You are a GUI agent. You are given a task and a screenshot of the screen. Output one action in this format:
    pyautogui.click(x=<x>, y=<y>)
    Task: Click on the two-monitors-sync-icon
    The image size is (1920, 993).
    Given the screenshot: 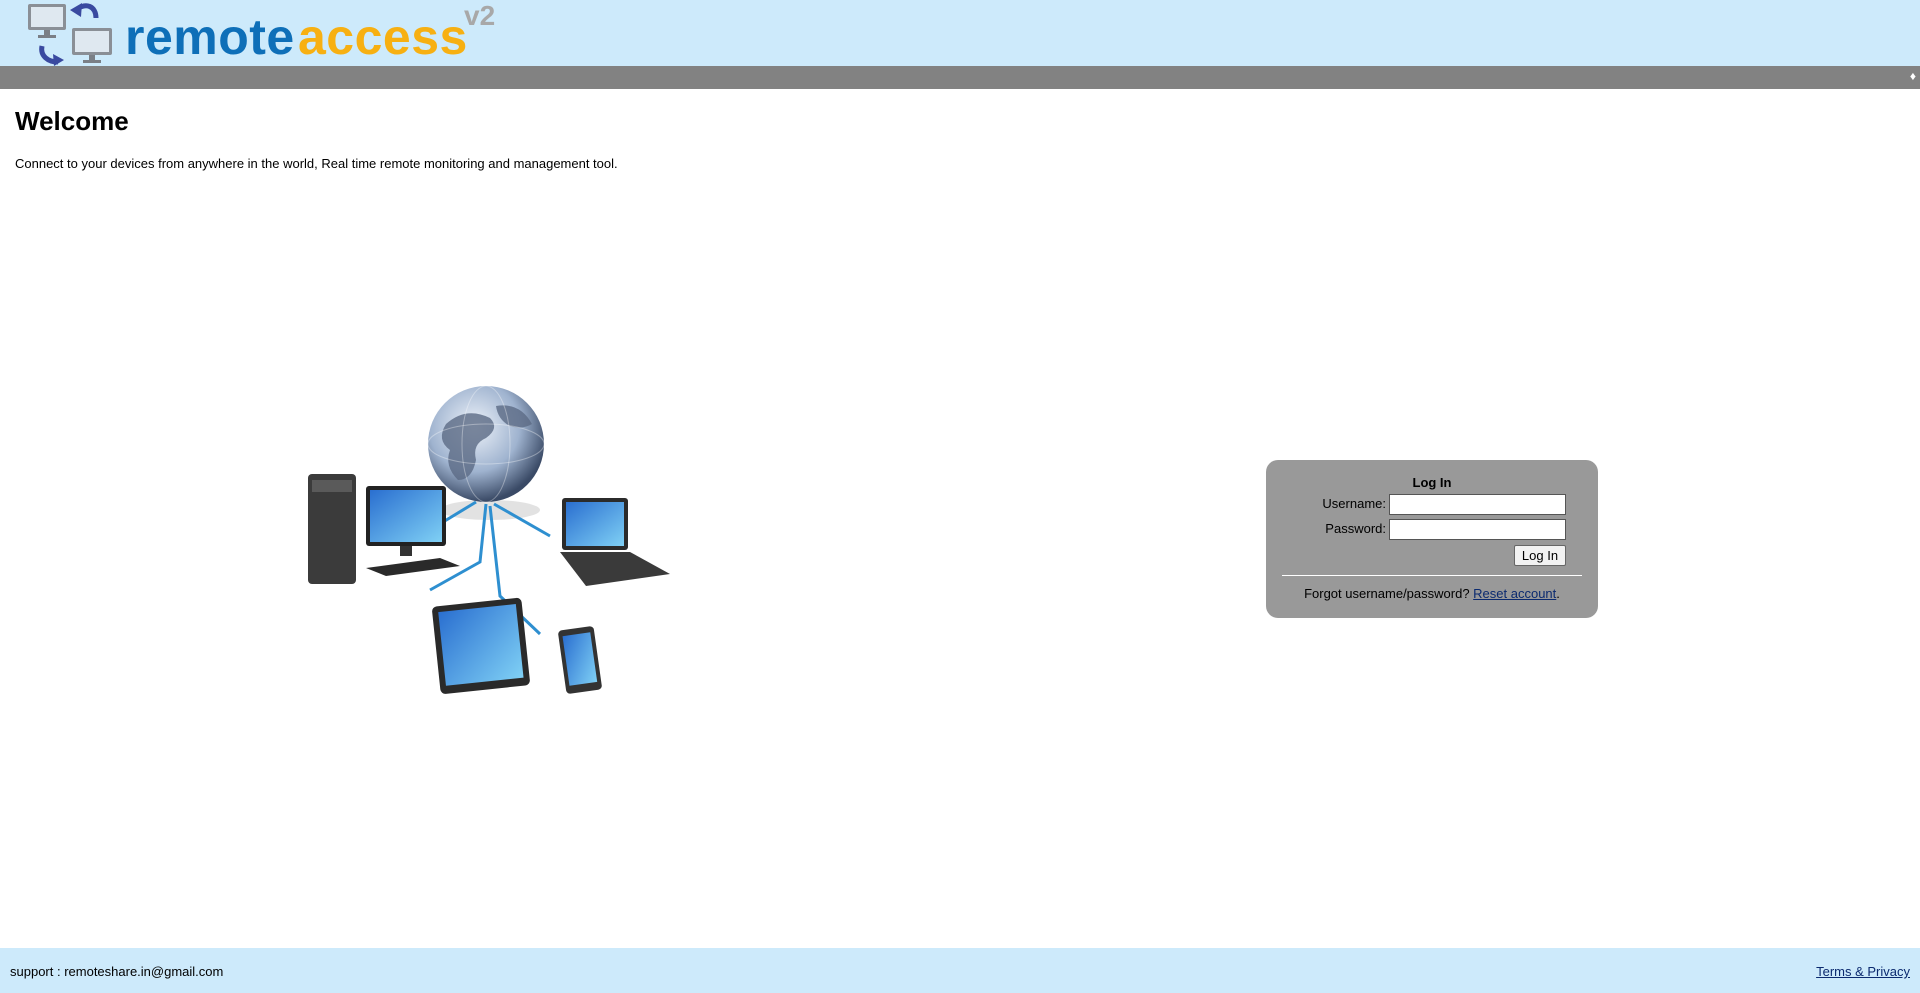 What is the action you would take?
    pyautogui.click(x=70, y=34)
    